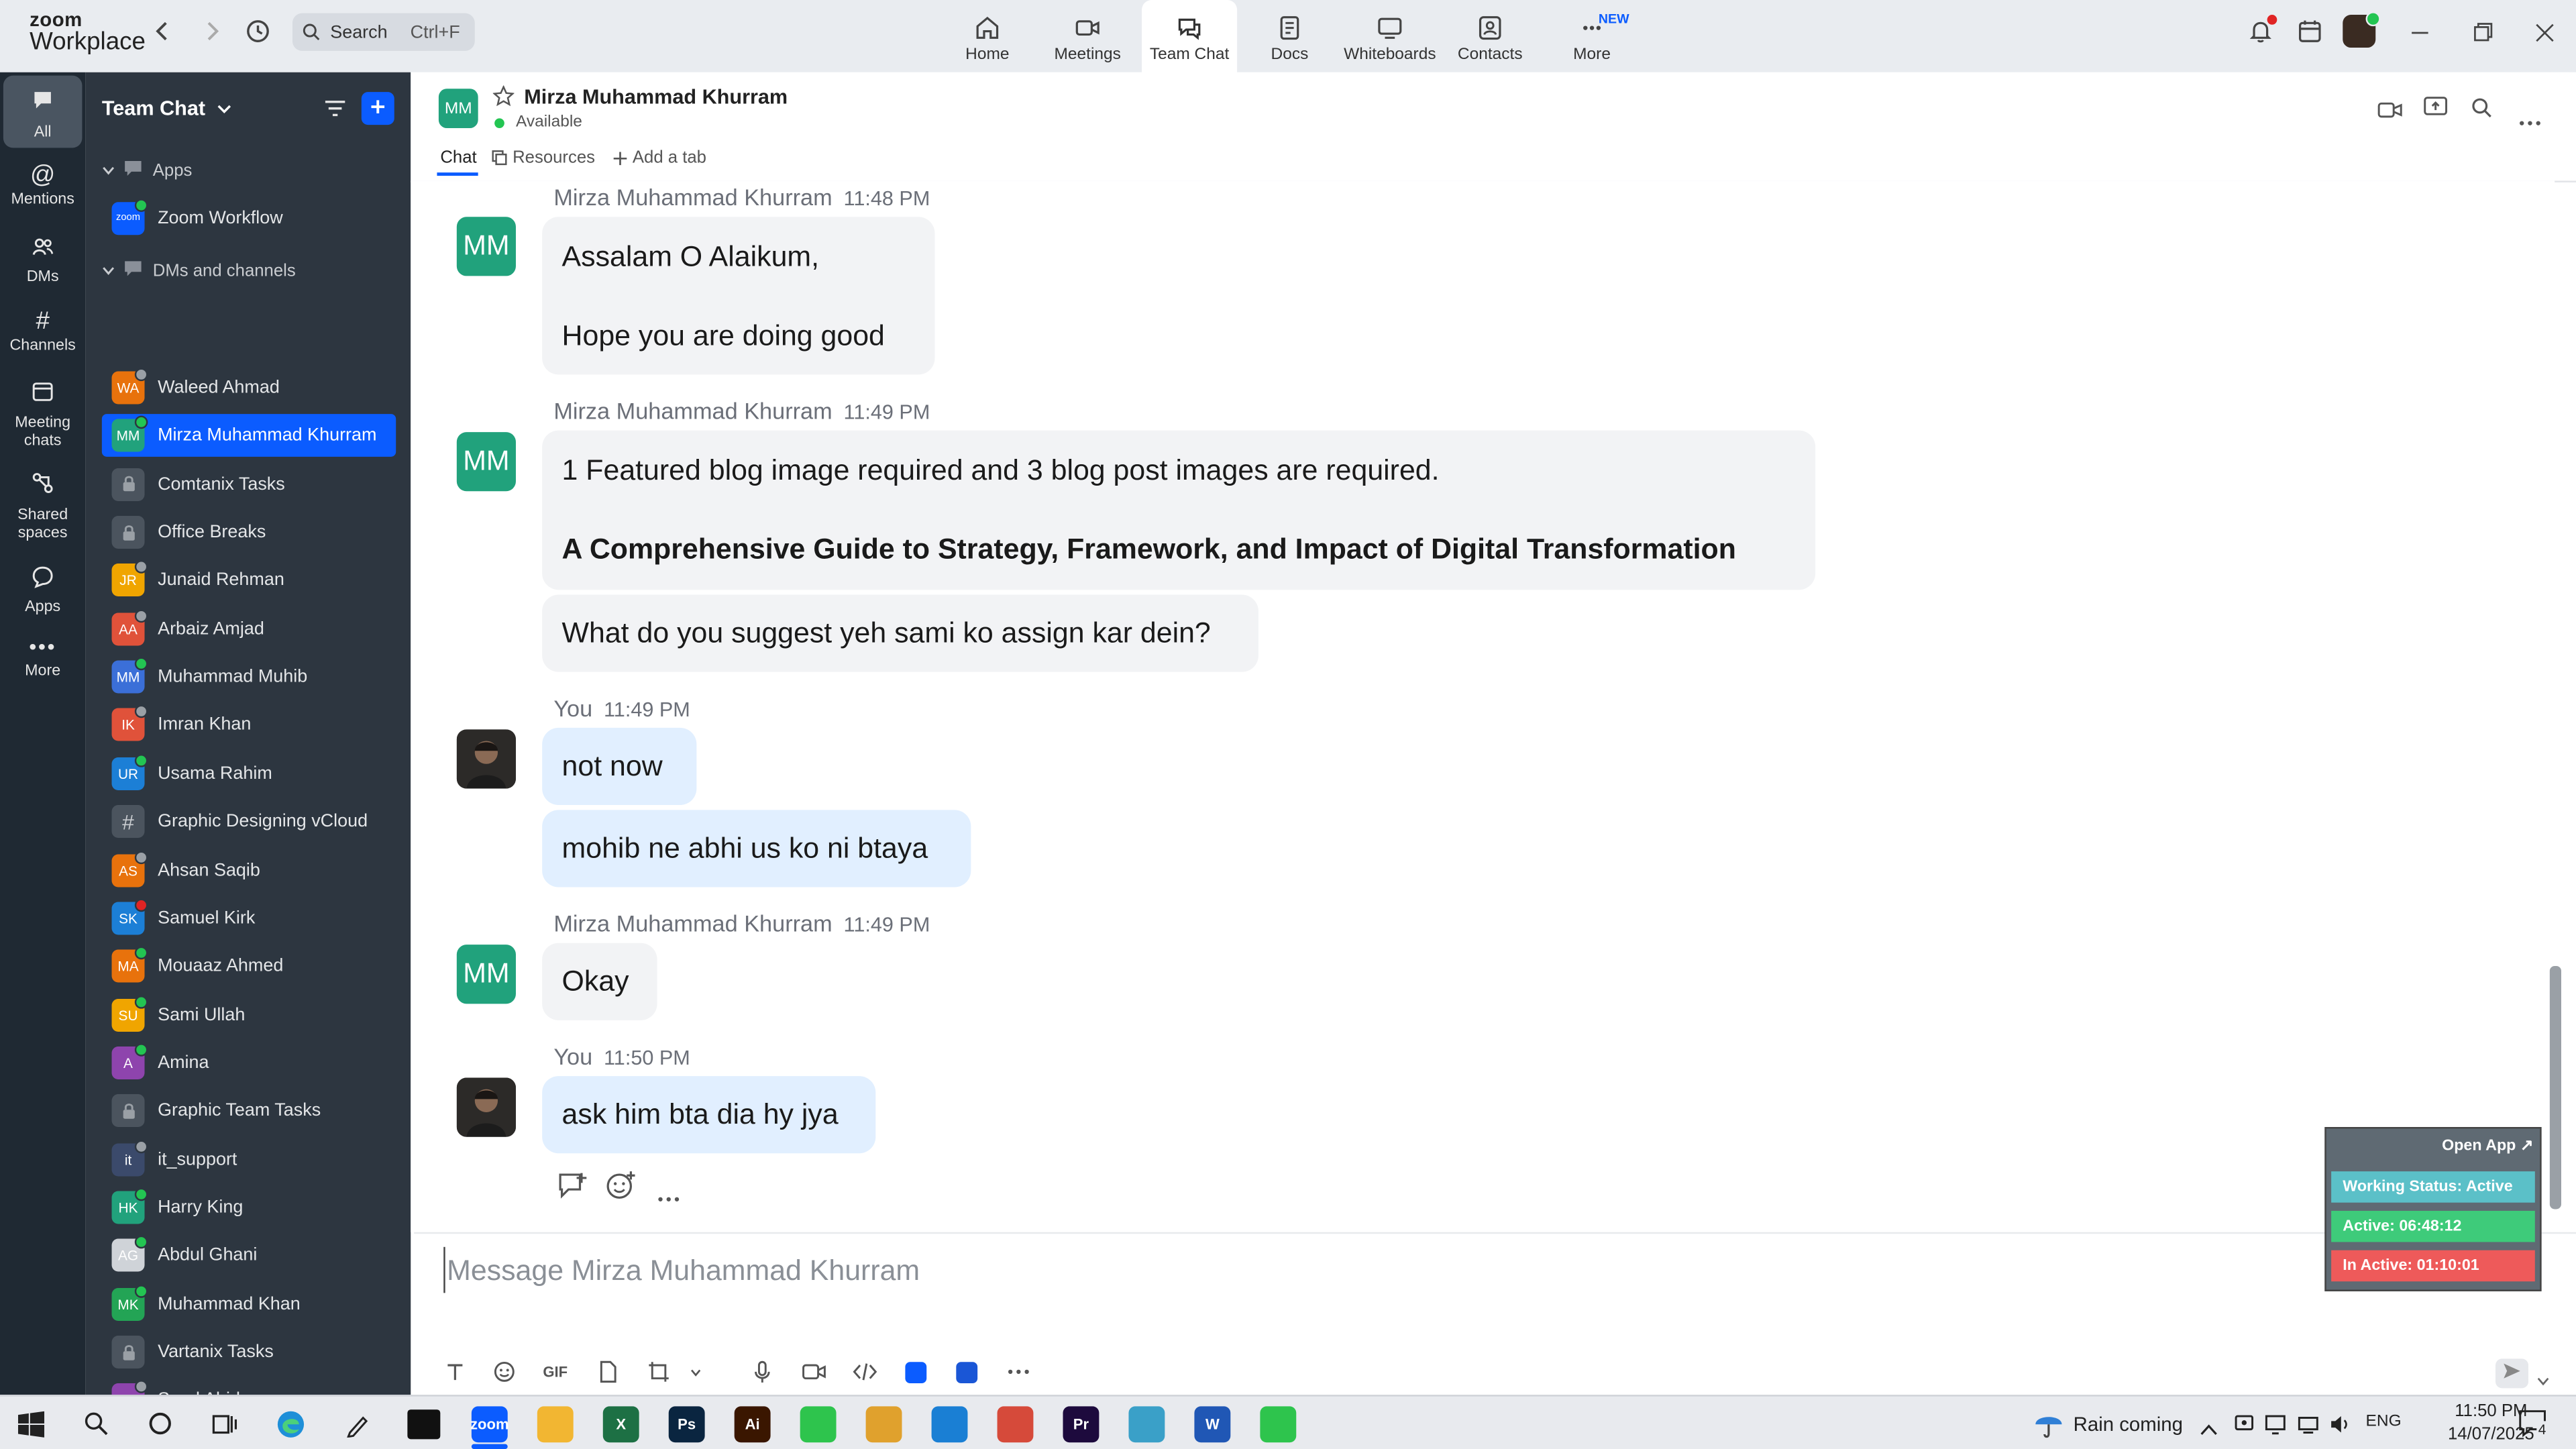  What do you see at coordinates (2275, 1428) in the screenshot?
I see `tray-display-icon` at bounding box center [2275, 1428].